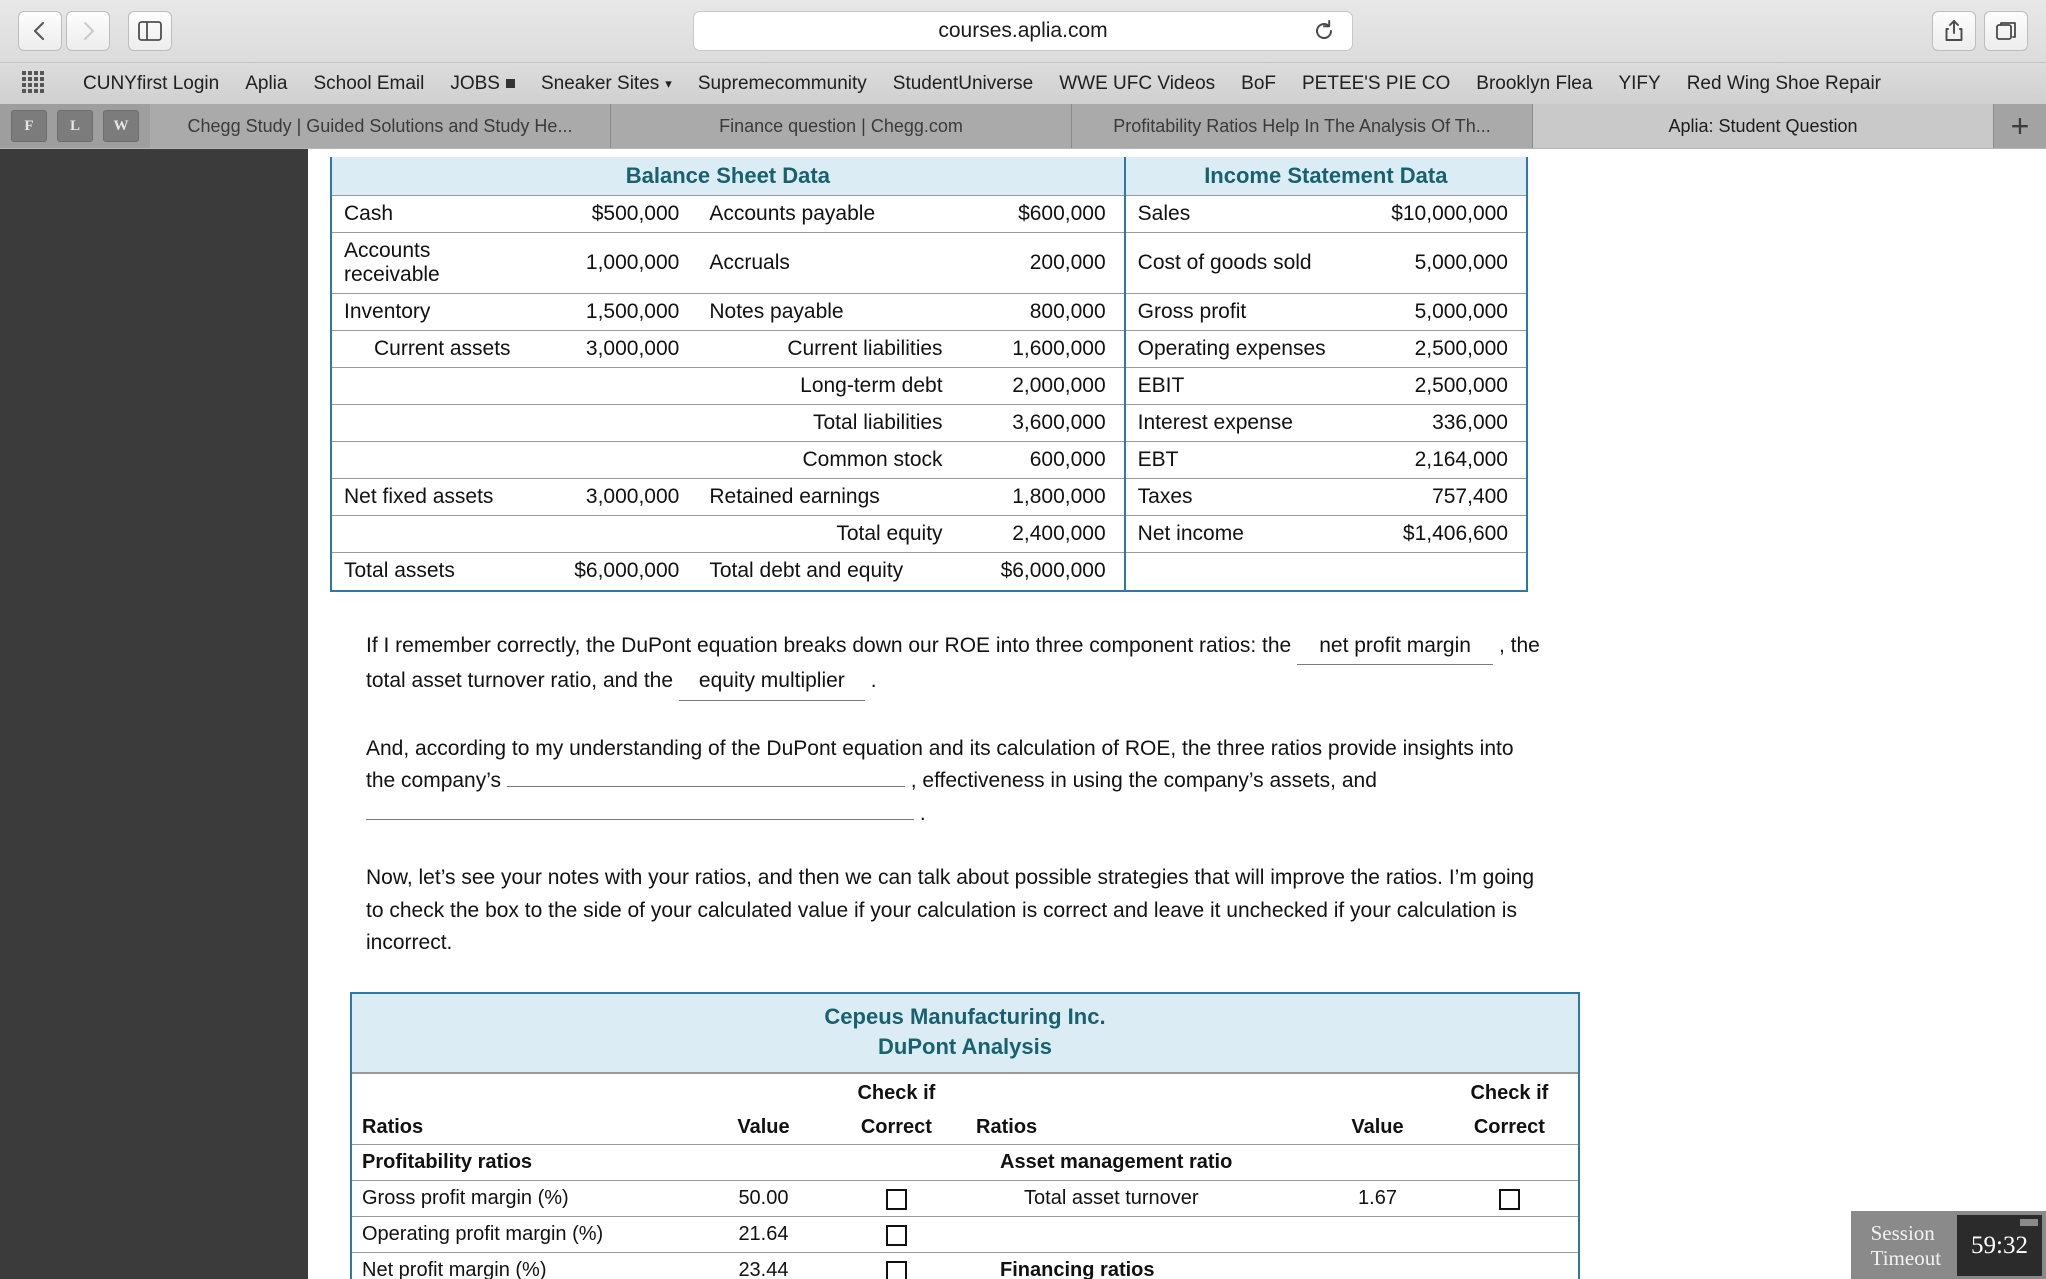  I want to click on bookmark-label: YIFY, so click(1639, 83).